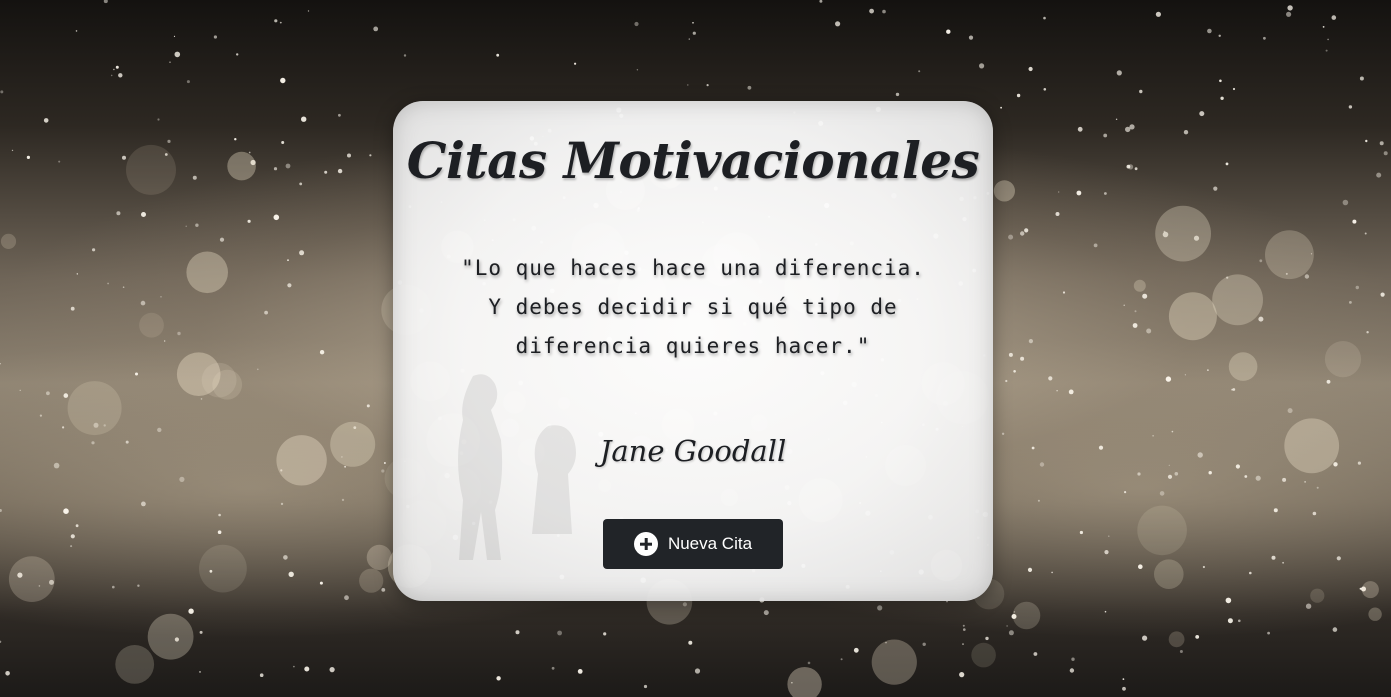 The width and height of the screenshot is (1391, 697). I want to click on plus-circle-icon, so click(645, 544).